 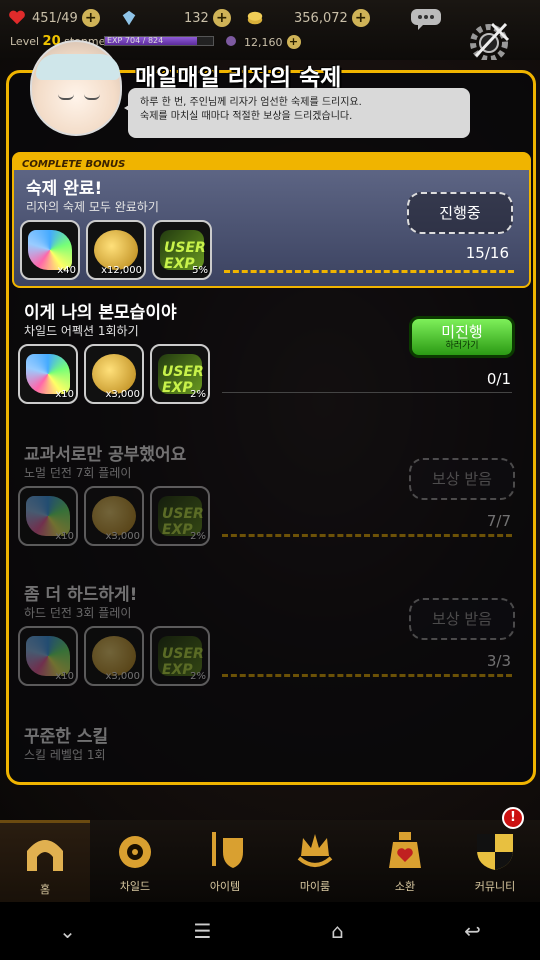 What do you see at coordinates (238, 78) in the screenshot?
I see `dialog-title: 매일매일 리자의 숙제` at bounding box center [238, 78].